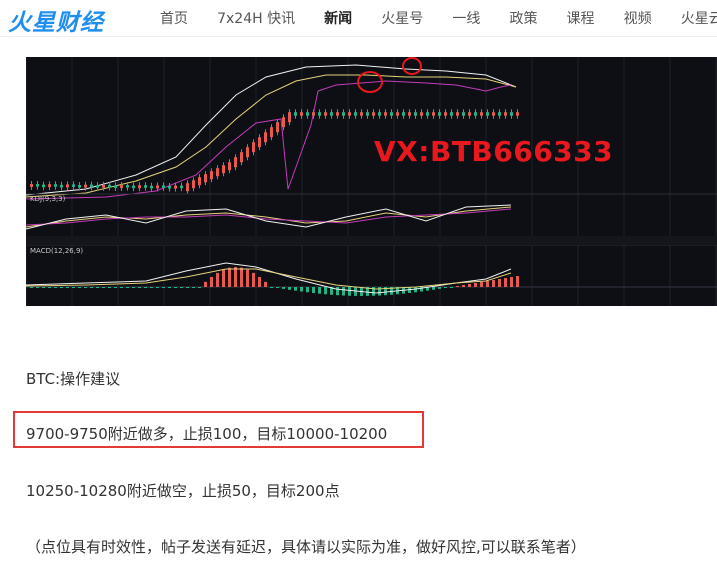  Describe the element at coordinates (174, 18) in the screenshot. I see `nav-item-home: 首页` at that location.